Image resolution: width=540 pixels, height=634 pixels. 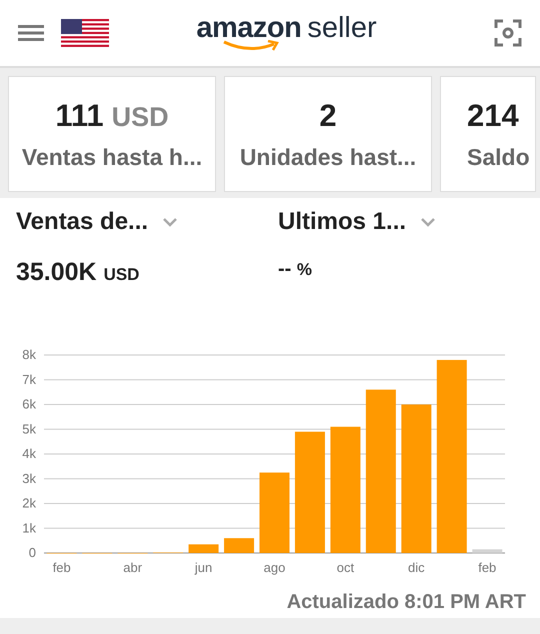 What do you see at coordinates (508, 33) in the screenshot?
I see `scan-icon` at bounding box center [508, 33].